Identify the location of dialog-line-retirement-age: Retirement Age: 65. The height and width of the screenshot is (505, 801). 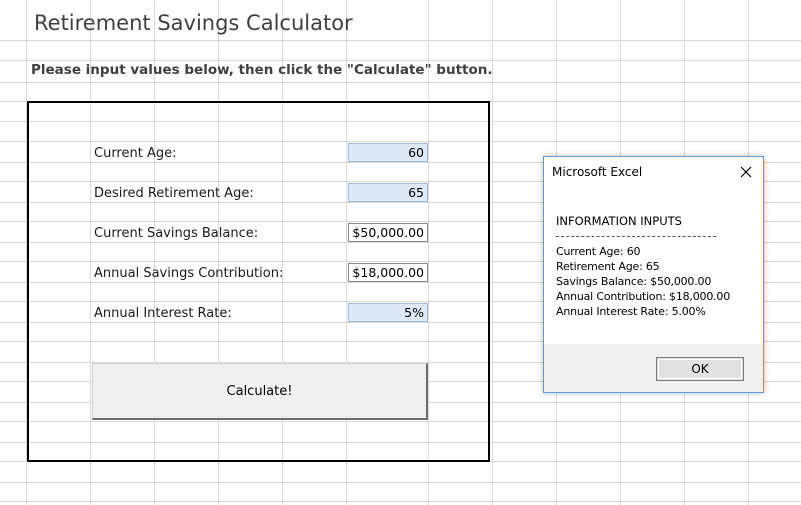
(608, 266).